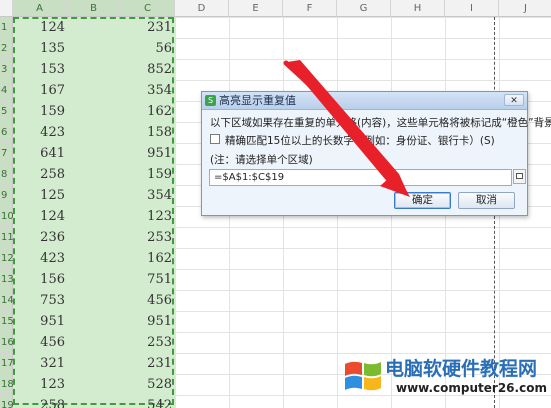  What do you see at coordinates (146, 195) in the screenshot?
I see `cell-c9: 354` at bounding box center [146, 195].